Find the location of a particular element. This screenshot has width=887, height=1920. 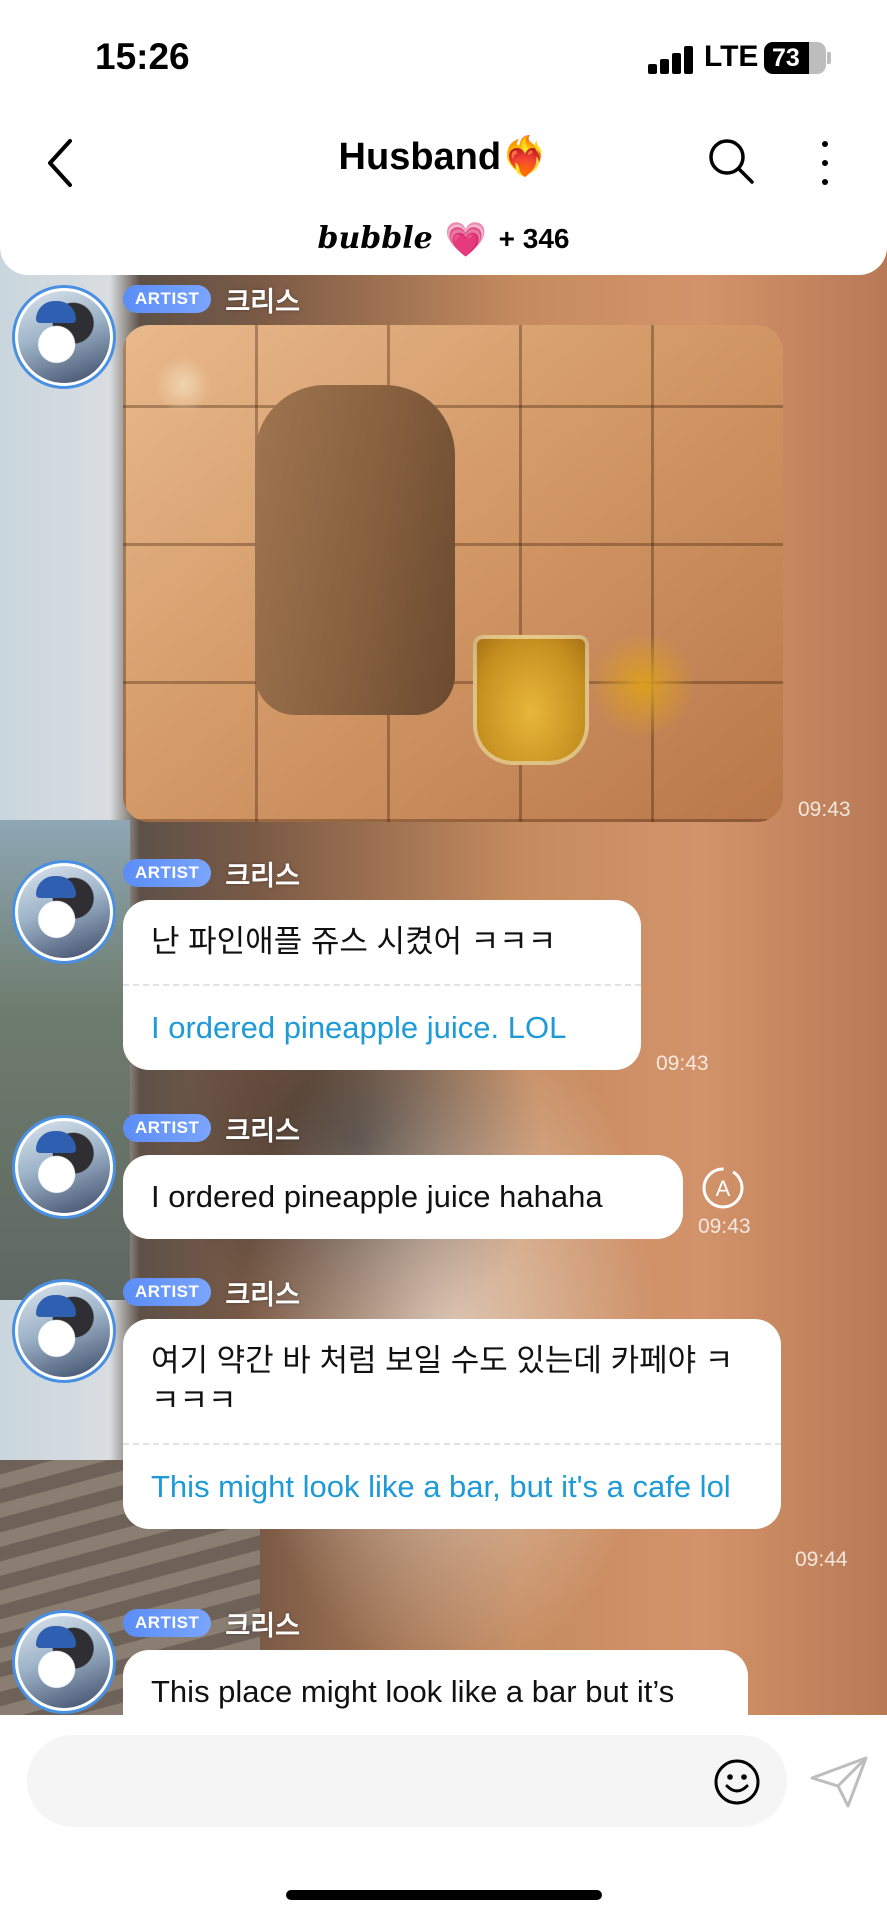

chat-header: Husband❤️‍🔥 bubble 💗 + 346 is located at coordinates (443, 185).